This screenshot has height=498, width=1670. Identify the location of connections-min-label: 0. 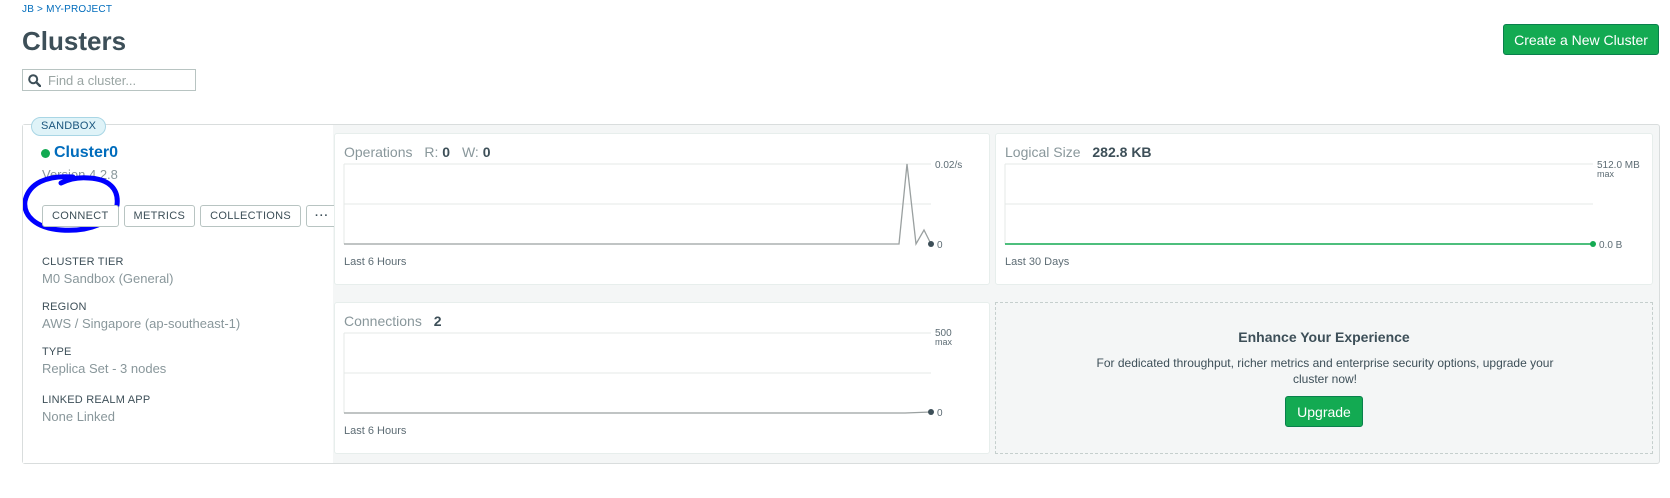
(940, 413).